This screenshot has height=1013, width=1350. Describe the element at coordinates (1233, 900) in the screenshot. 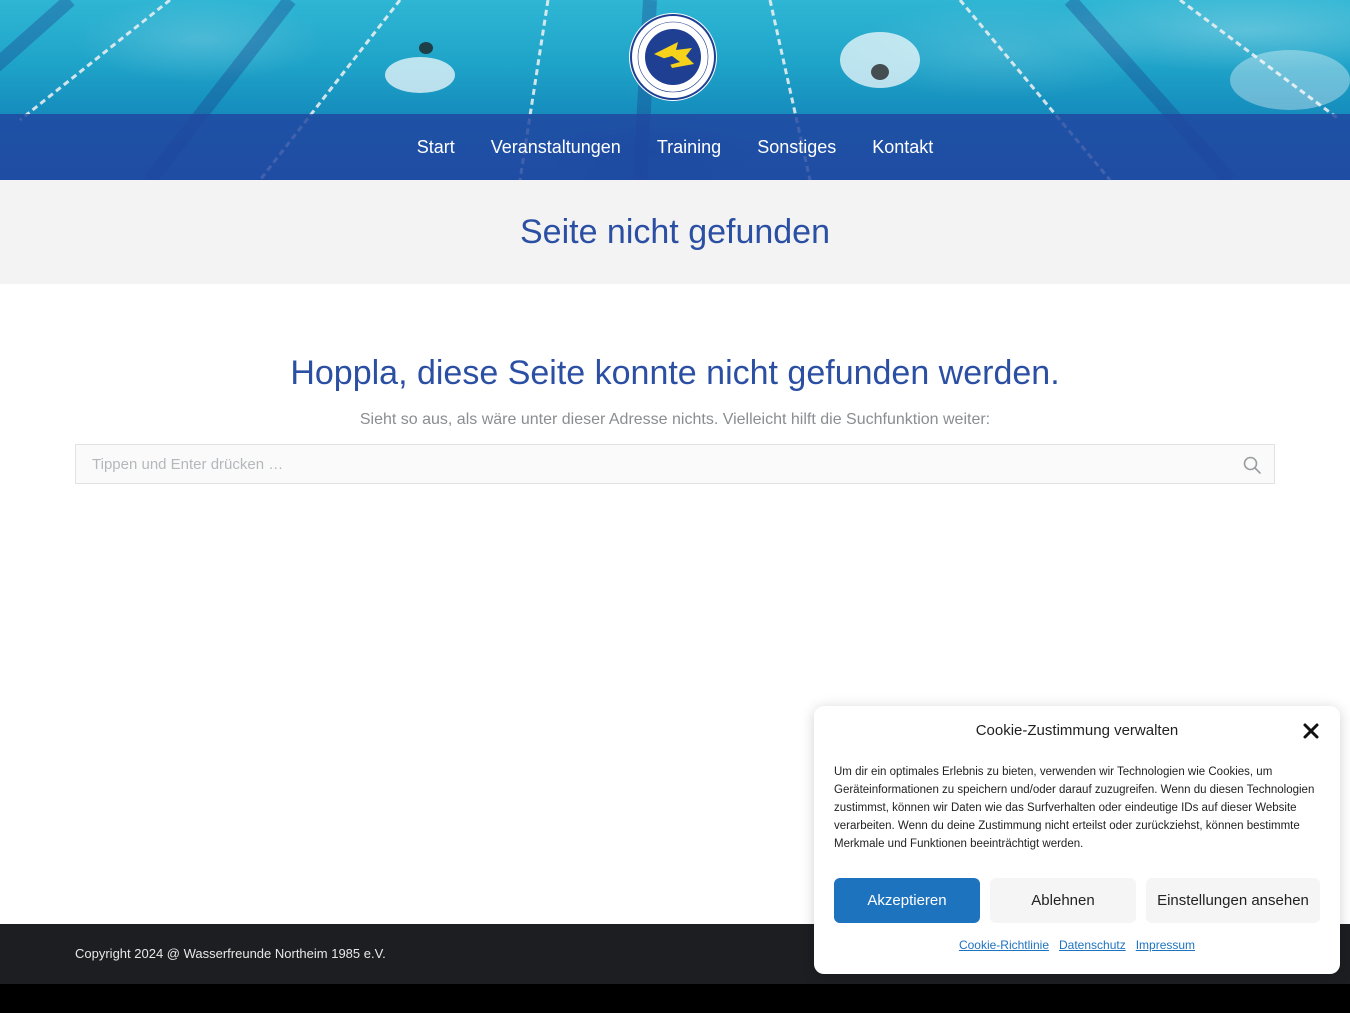

I see `view-settings-button: Einstellungen ansehen` at that location.